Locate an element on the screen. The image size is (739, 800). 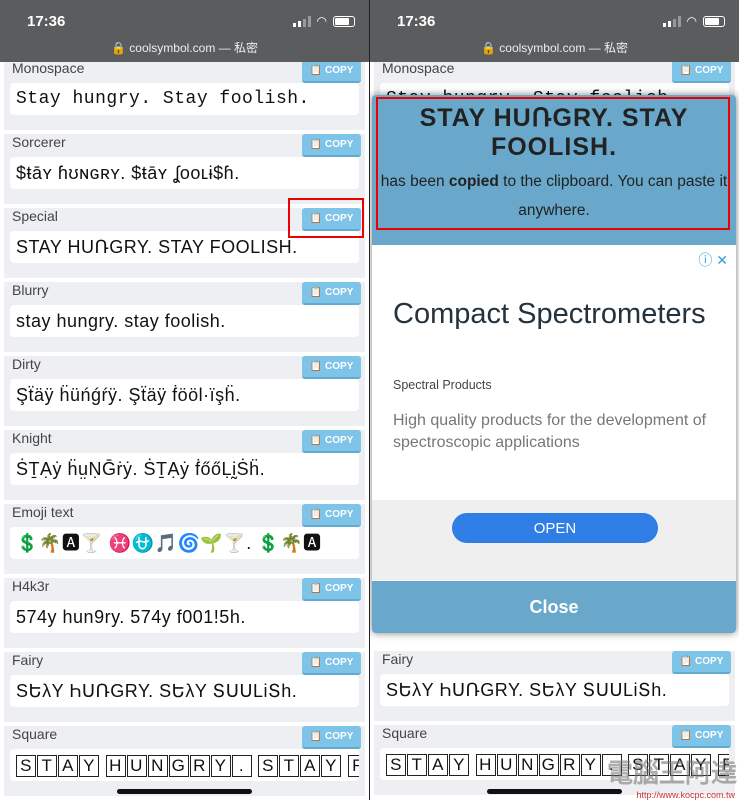
font-card-dirty: Dirty 📋 COPY Şẗäÿ ḧüńǵŕÿ. Şẗäÿ ḟööl·ïşḧ. is located at coordinates (184, 391).